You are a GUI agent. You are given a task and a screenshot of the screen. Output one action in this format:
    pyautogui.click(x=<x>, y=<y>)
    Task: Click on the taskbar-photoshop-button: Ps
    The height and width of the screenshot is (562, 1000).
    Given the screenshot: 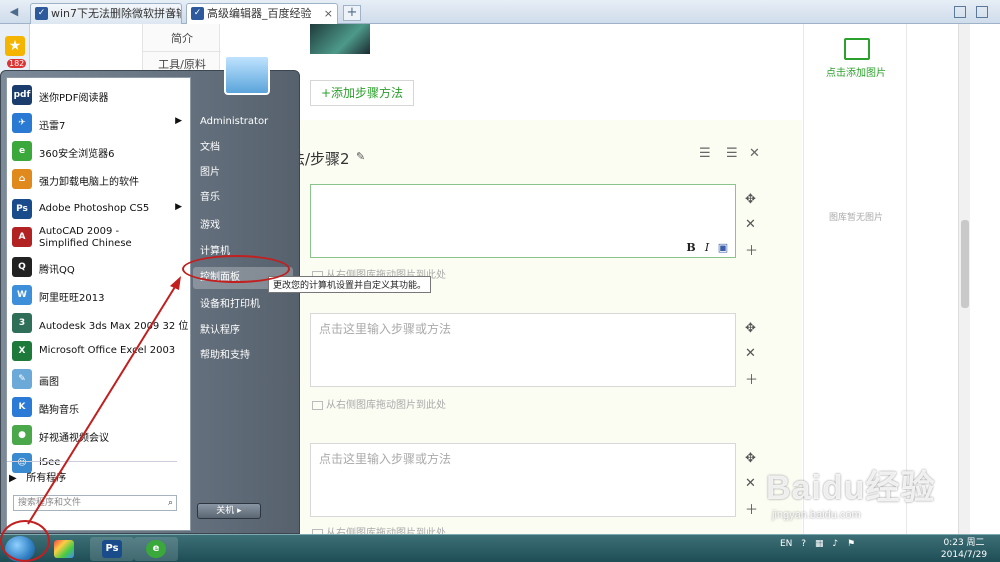 What is the action you would take?
    pyautogui.click(x=112, y=549)
    